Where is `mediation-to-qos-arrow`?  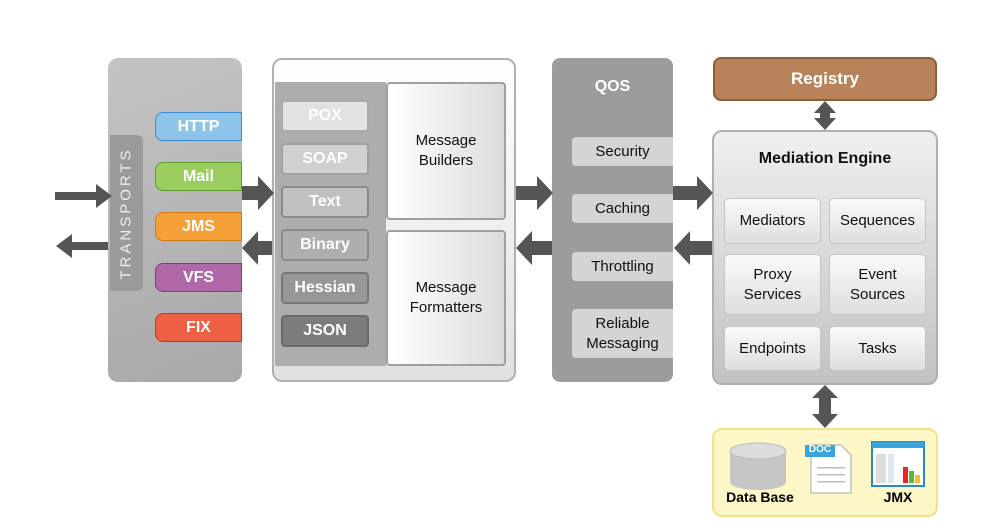
mediation-to-qos-arrow is located at coordinates (693, 248).